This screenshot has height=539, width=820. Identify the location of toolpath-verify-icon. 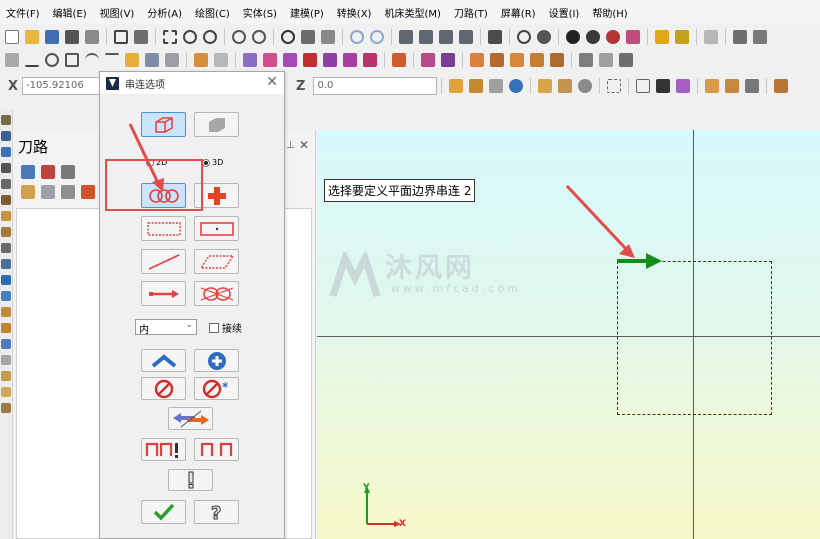
(6, 152).